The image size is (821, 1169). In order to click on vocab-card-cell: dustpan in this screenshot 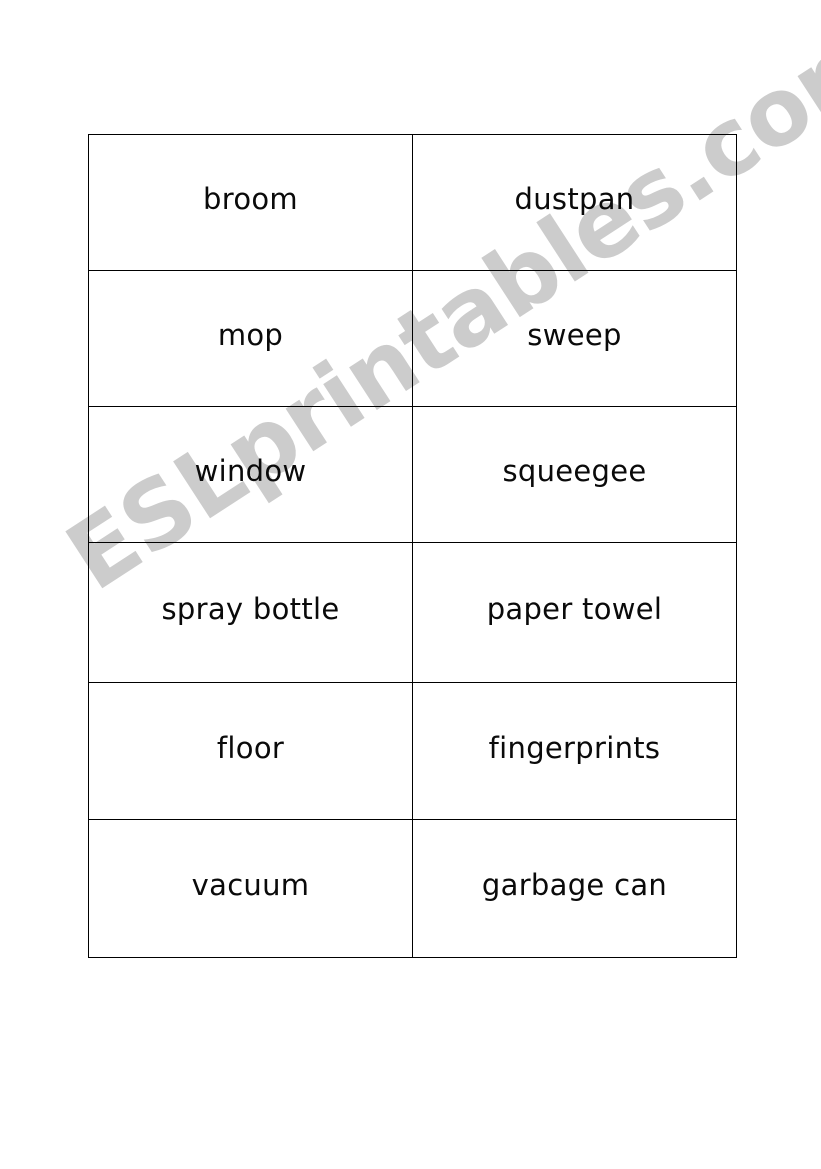, I will do `click(574, 202)`.